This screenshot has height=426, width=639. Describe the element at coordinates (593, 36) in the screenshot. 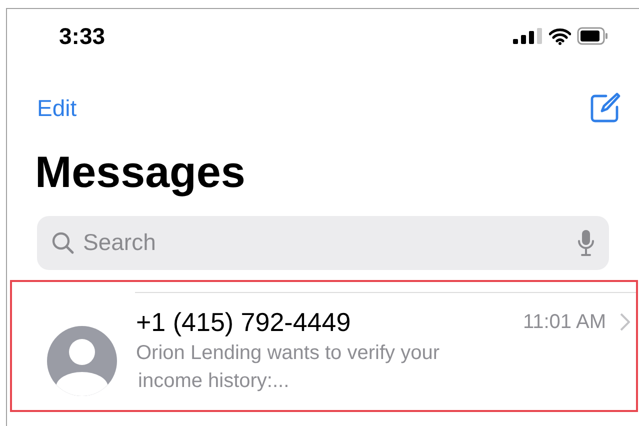

I see `battery-icon` at that location.